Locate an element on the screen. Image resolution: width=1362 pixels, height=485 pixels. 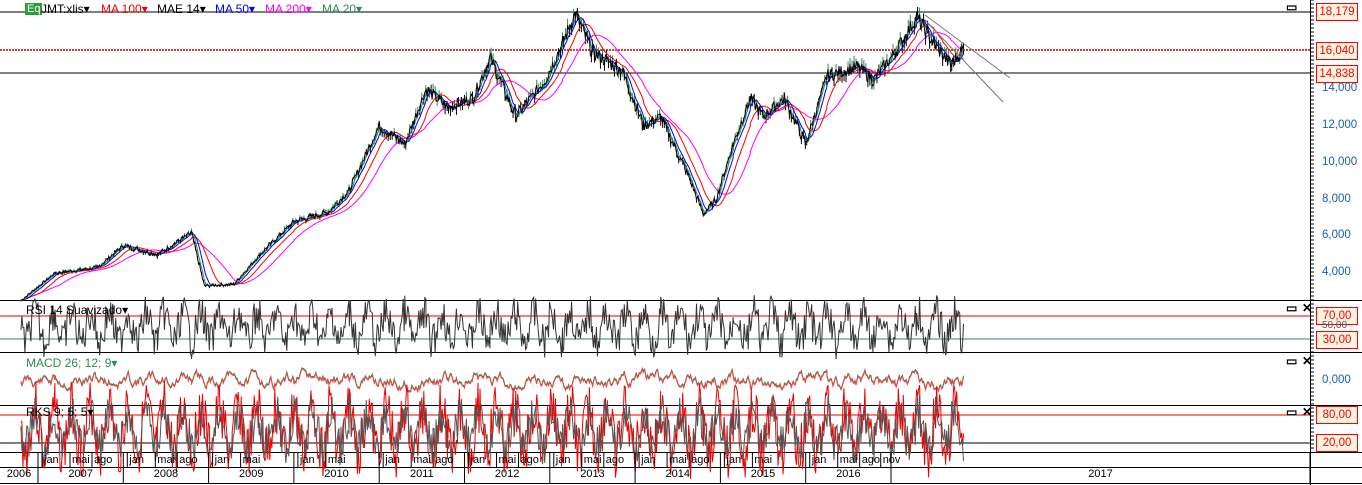
ma200-label: MA 200 is located at coordinates (285, 9).